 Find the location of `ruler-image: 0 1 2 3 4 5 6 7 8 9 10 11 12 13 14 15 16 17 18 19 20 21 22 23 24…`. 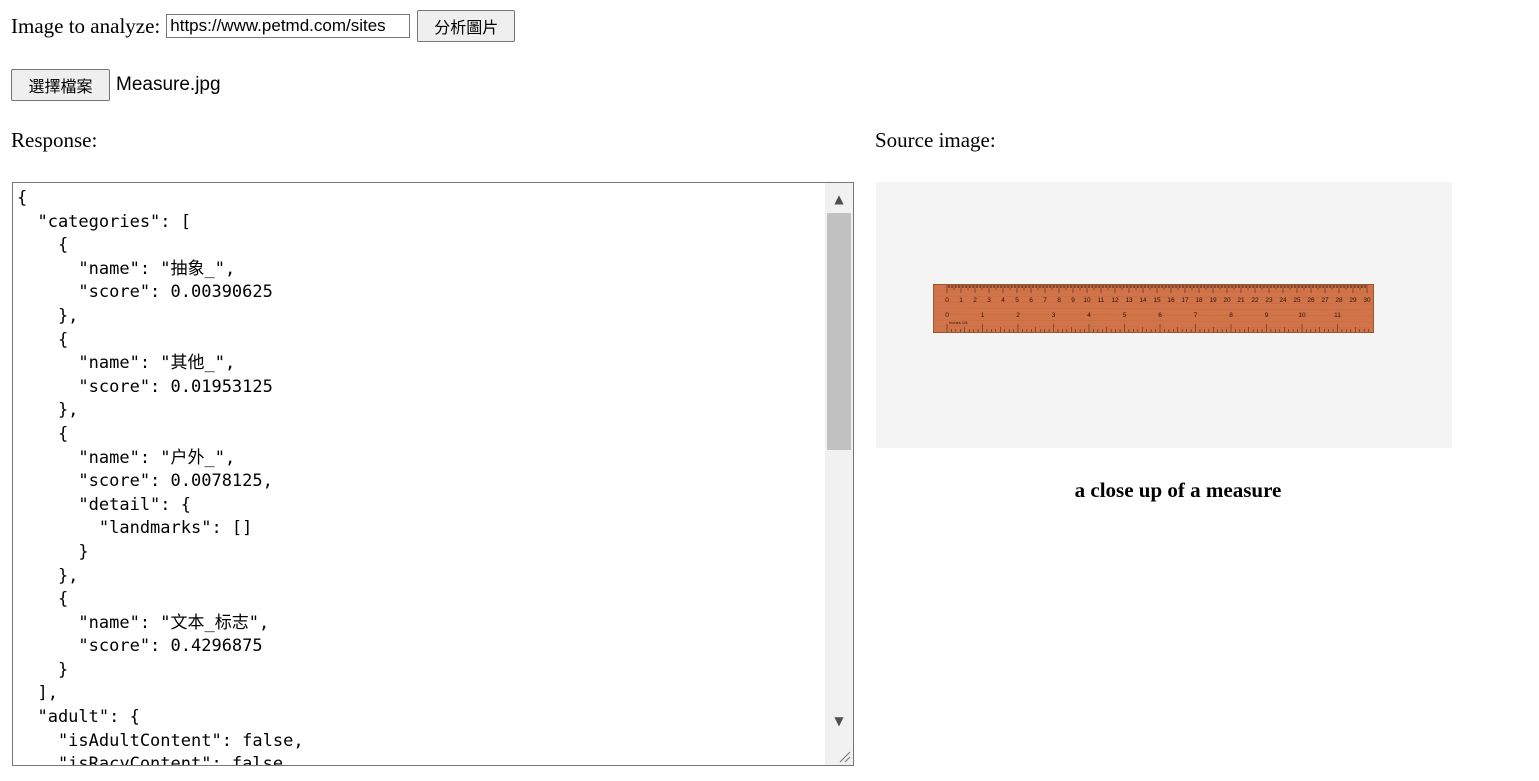

ruler-image: 0 1 2 3 4 5 6 7 8 9 10 11 12 13 14 15 16 17 18 19 20 21 22 23 24… is located at coordinates (1153, 308).